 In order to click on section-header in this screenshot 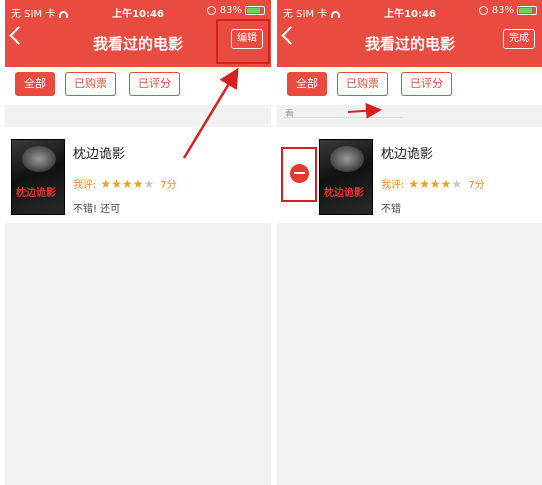, I will do `click(138, 116)`.